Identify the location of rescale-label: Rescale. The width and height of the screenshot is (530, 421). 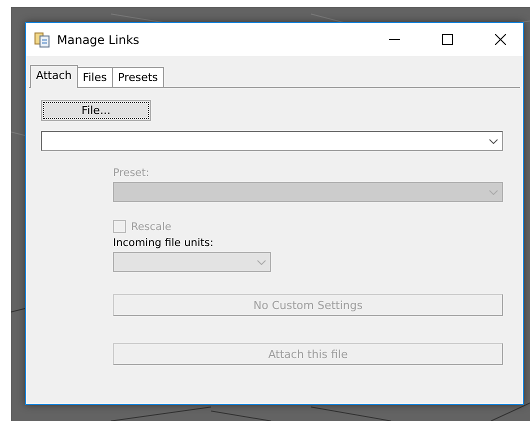
(151, 226).